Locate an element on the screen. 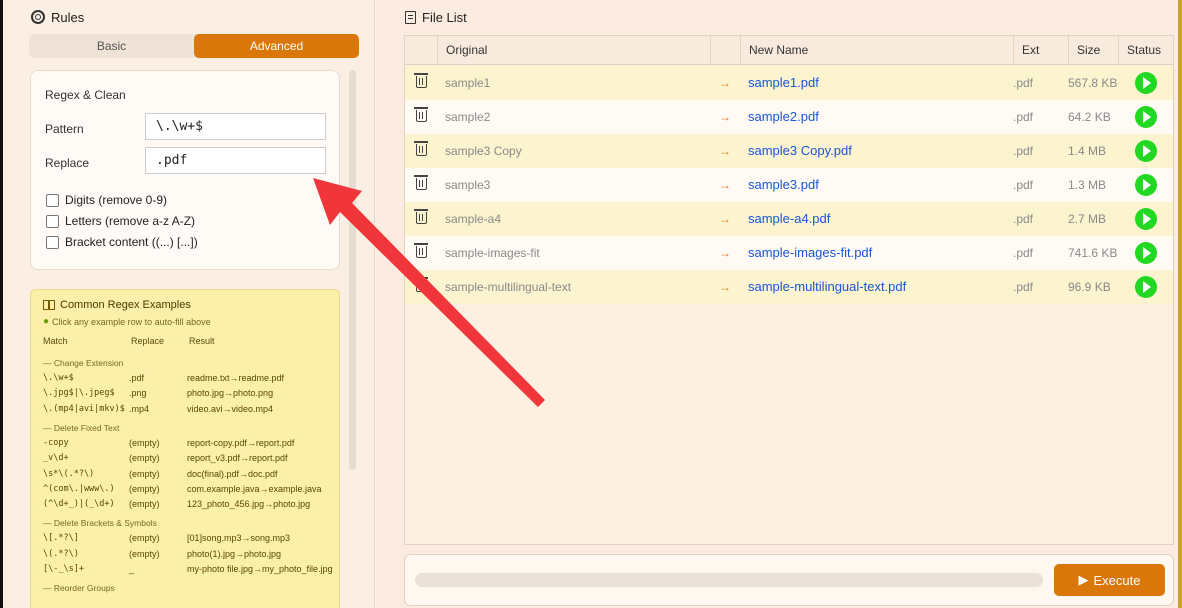 Image resolution: width=1182 pixels, height=608 pixels. example-result: readme.txt→readme.pdf is located at coordinates (236, 378).